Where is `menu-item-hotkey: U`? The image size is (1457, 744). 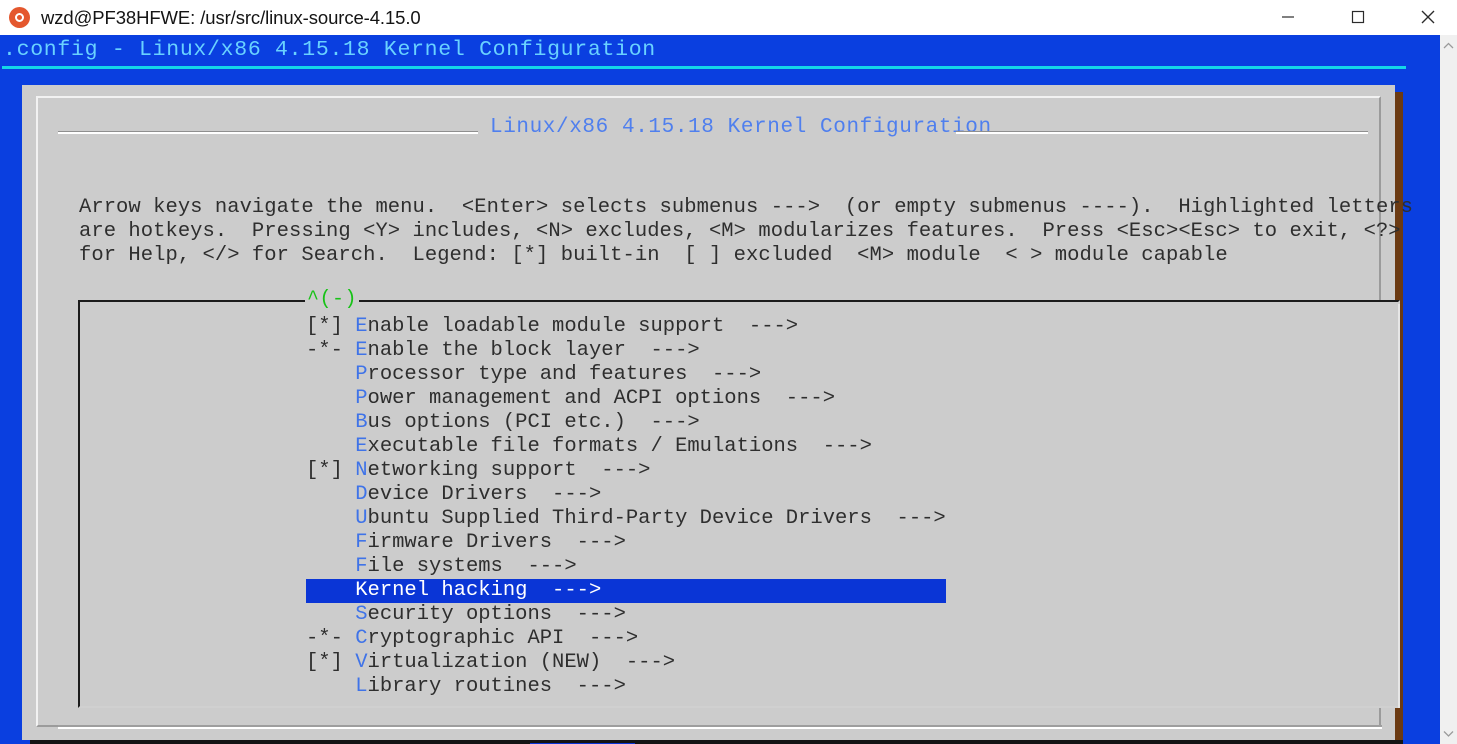
menu-item-hotkey: U is located at coordinates (361, 518).